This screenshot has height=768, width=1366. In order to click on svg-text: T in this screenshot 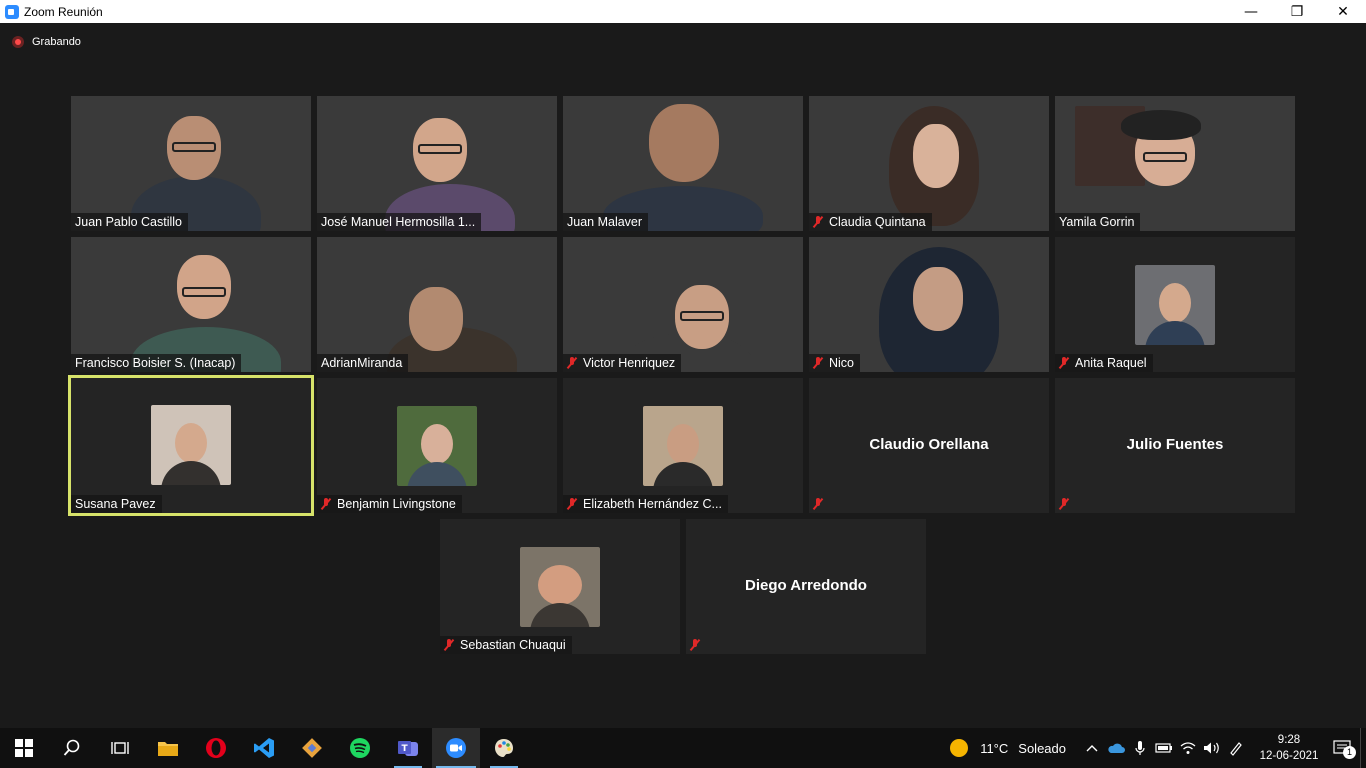, I will do `click(405, 749)`.